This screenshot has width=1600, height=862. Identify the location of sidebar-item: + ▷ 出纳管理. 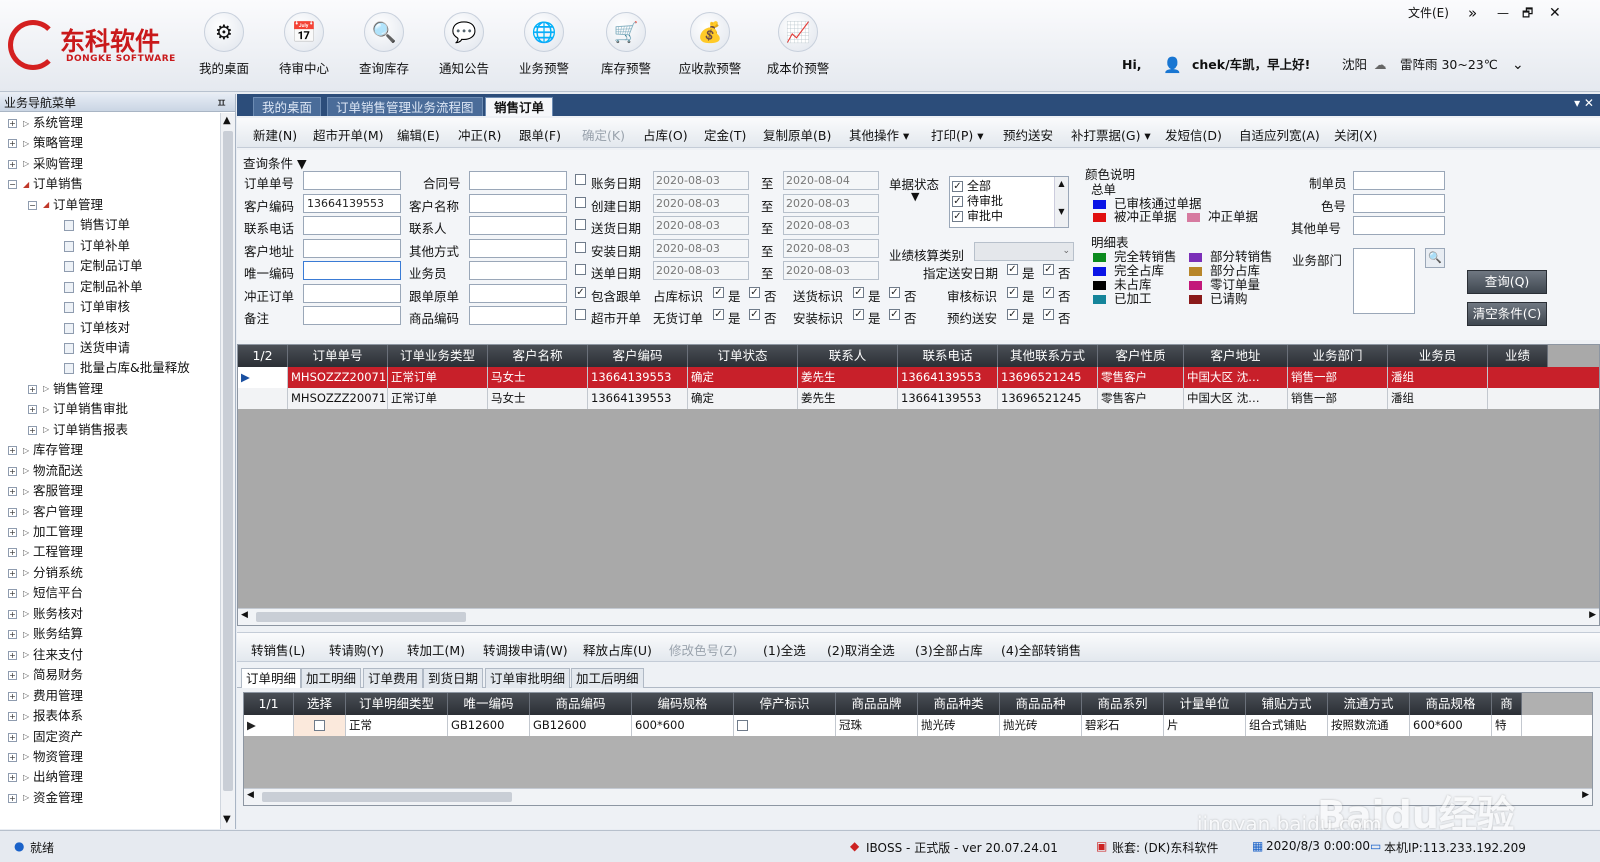
(45, 777).